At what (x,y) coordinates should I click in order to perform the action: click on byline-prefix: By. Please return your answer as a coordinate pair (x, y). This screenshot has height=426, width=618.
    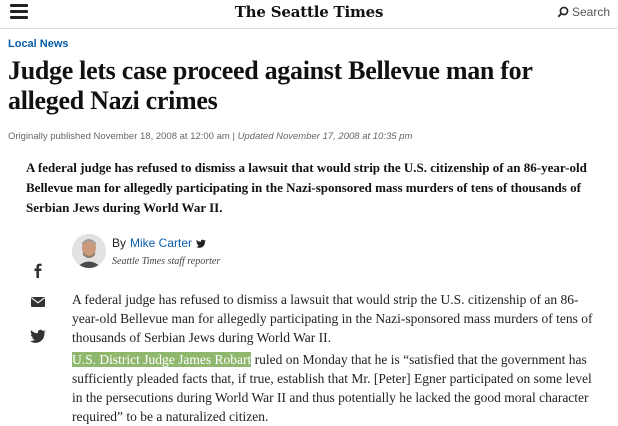
    Looking at the image, I should click on (119, 243).